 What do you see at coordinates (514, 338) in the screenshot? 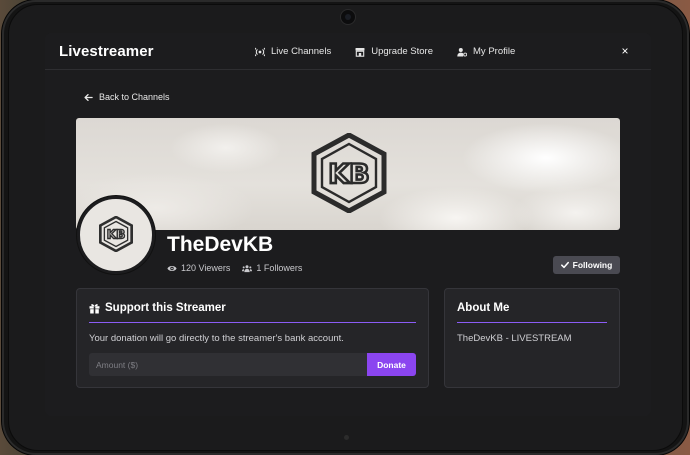
I see `about-text: TheDevKB - LIVESTREAM` at bounding box center [514, 338].